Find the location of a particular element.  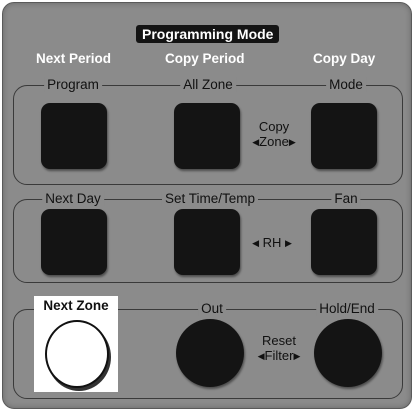

copy-day-label: Copy Day is located at coordinates (344, 58).